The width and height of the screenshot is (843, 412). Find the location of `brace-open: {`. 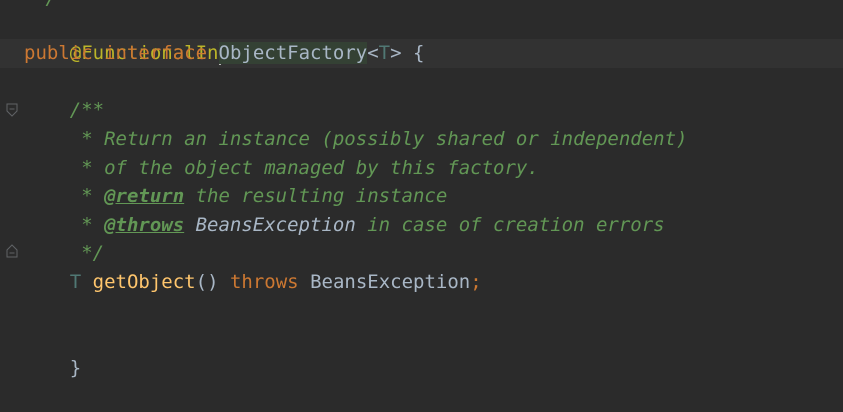

brace-open: { is located at coordinates (419, 53).